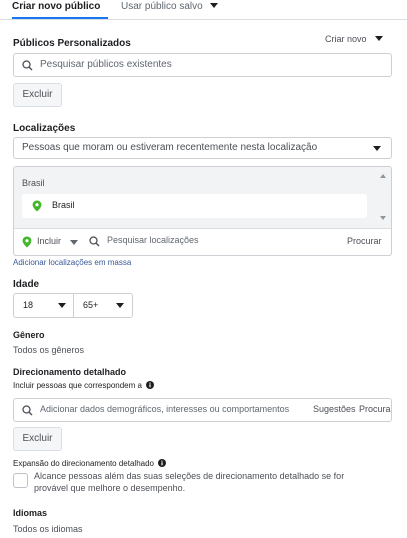 The height and width of the screenshot is (538, 407). What do you see at coordinates (48, 529) in the screenshot?
I see `languages-value: Todos os idiomas` at bounding box center [48, 529].